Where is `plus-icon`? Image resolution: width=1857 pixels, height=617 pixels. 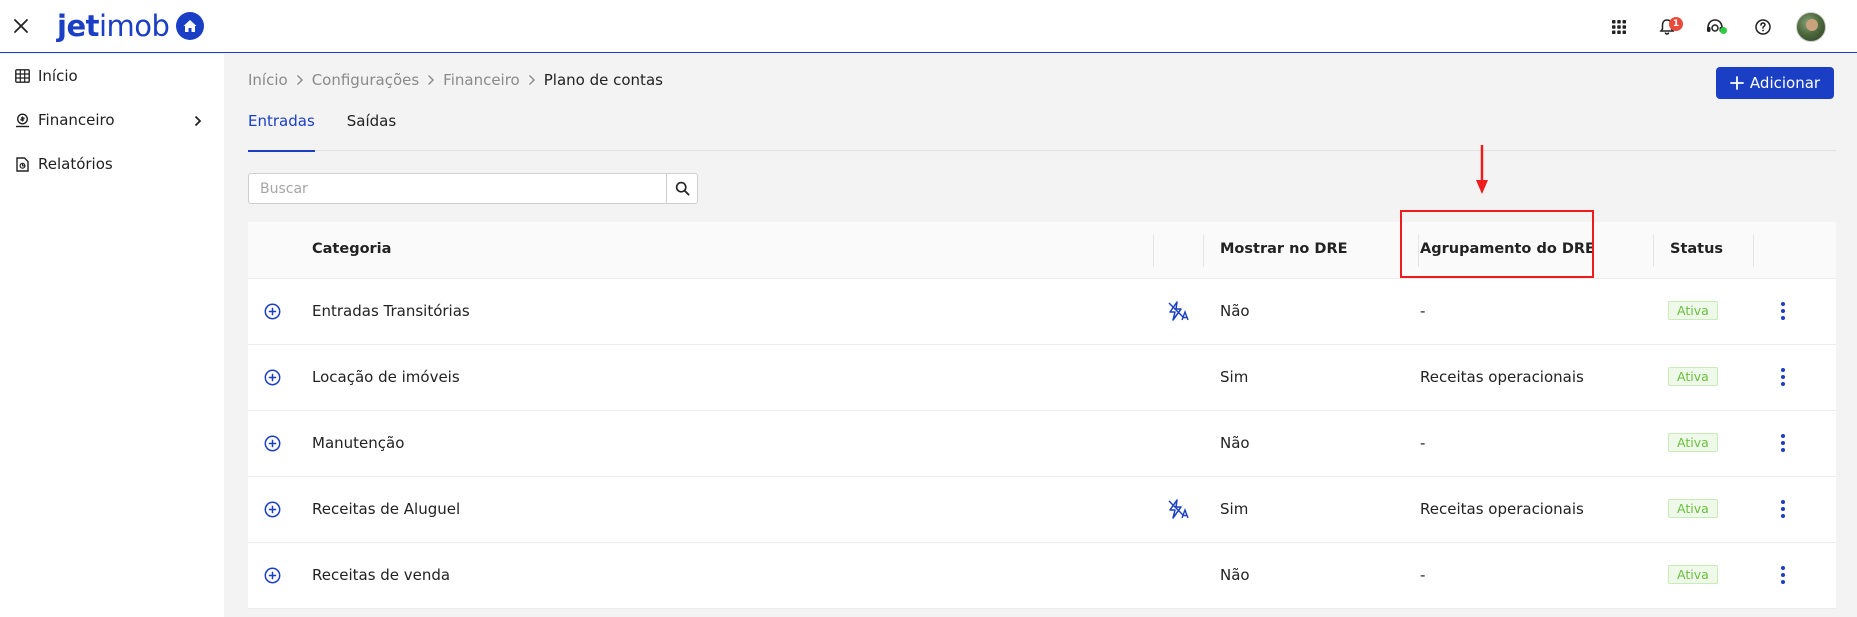 plus-icon is located at coordinates (1737, 83).